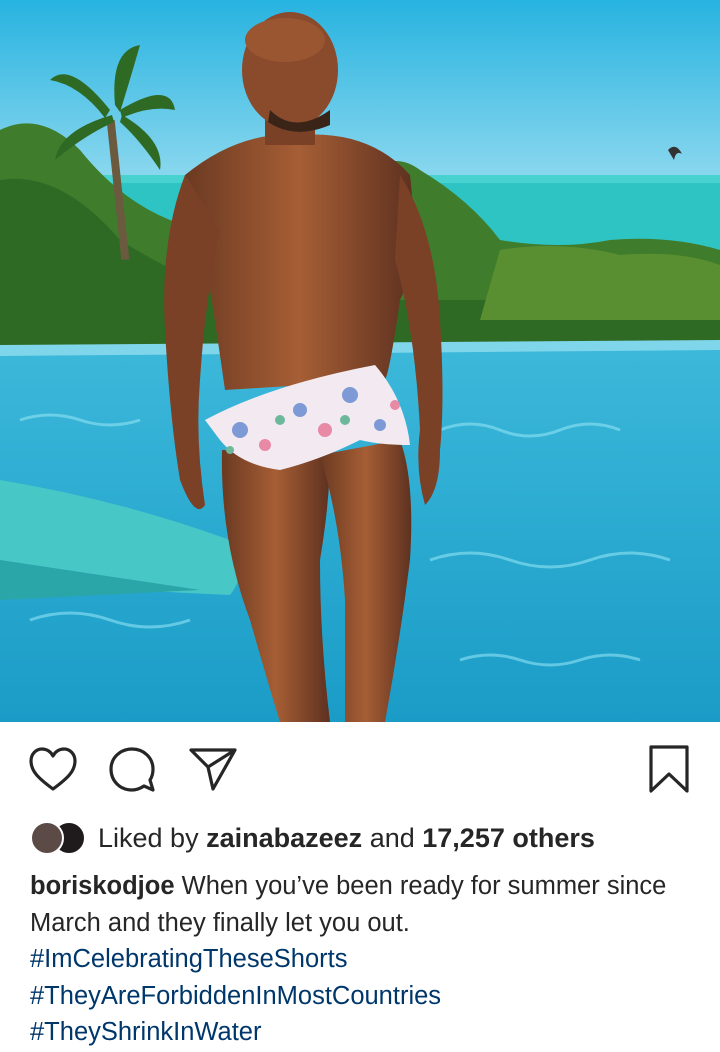 The width and height of the screenshot is (720, 1052). What do you see at coordinates (148, 837) in the screenshot?
I see `liked-by-prefix: Liked by` at bounding box center [148, 837].